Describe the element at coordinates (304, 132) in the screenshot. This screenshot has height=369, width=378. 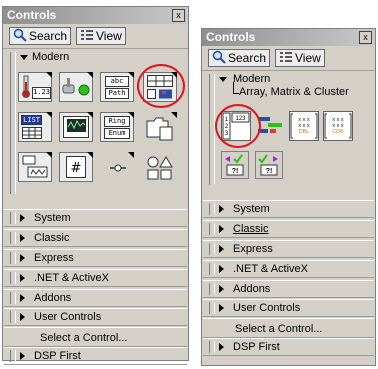
I see `svg-text: DBL` at that location.